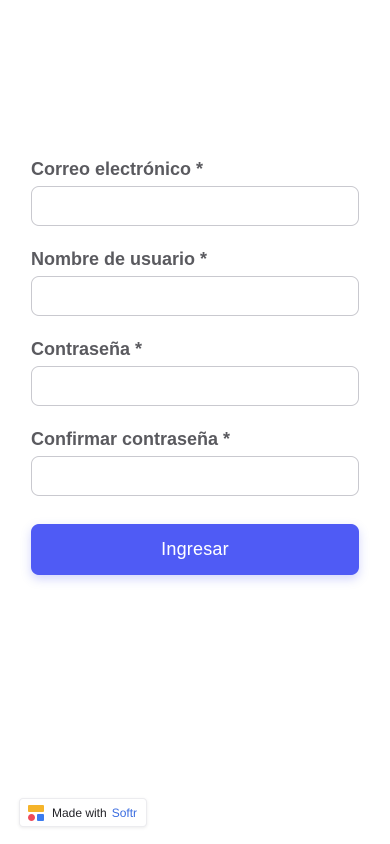 Image resolution: width=390 pixels, height=844 pixels. What do you see at coordinates (31, 817) in the screenshot?
I see `logo-dot-shape` at bounding box center [31, 817].